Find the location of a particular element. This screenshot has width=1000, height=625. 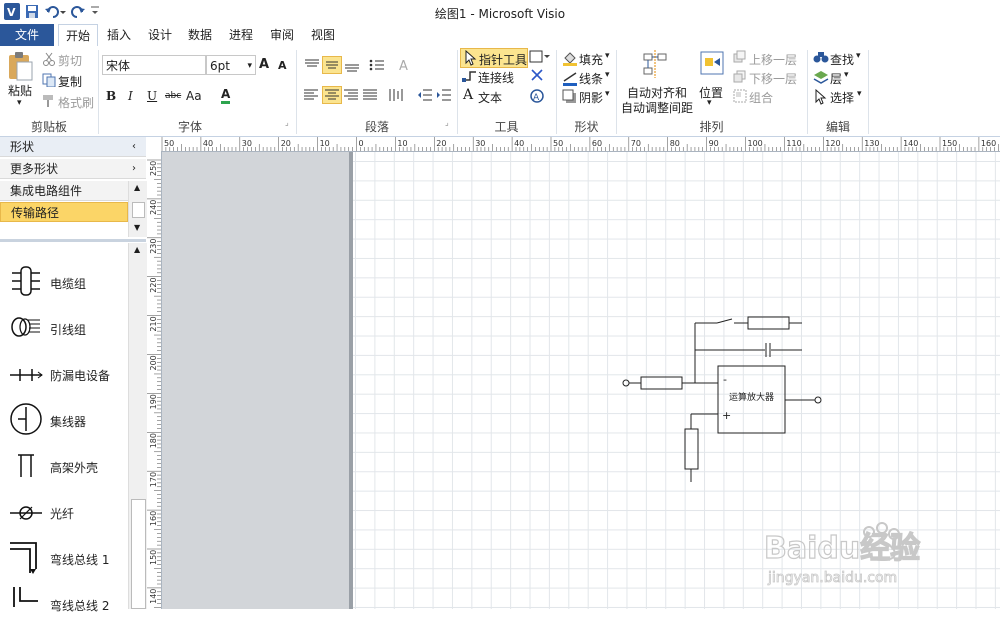

align-left-icon is located at coordinates (311, 96).